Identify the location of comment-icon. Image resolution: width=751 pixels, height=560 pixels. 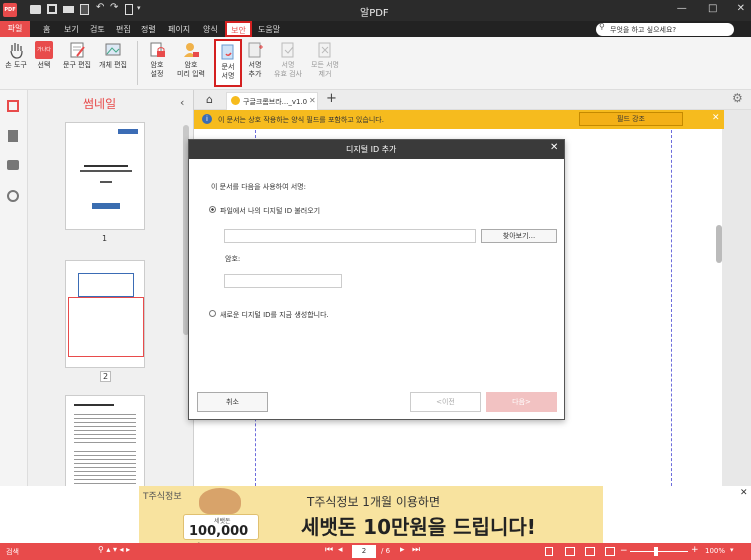
(13, 165).